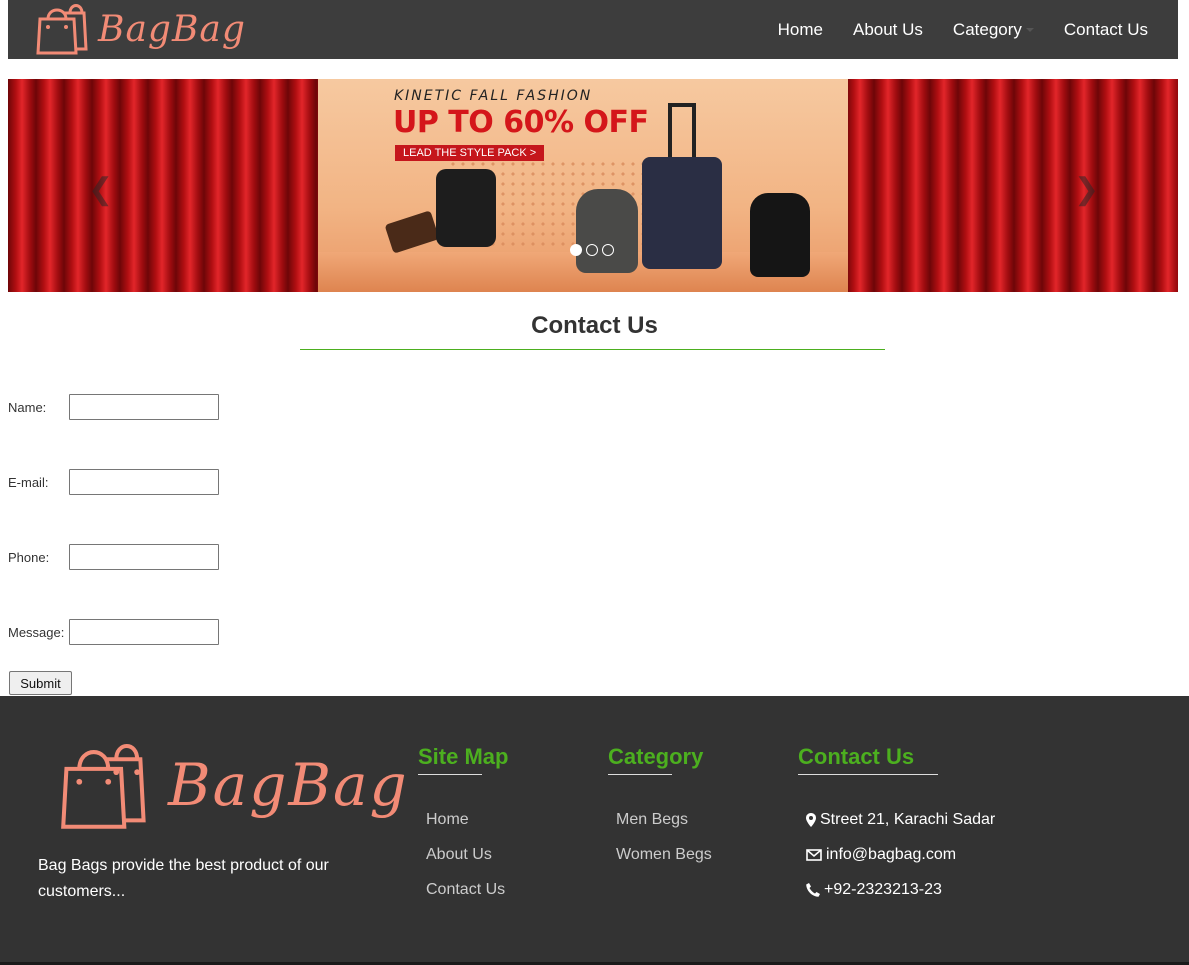  What do you see at coordinates (987, 29) in the screenshot?
I see `nav-category-label: Category` at bounding box center [987, 29].